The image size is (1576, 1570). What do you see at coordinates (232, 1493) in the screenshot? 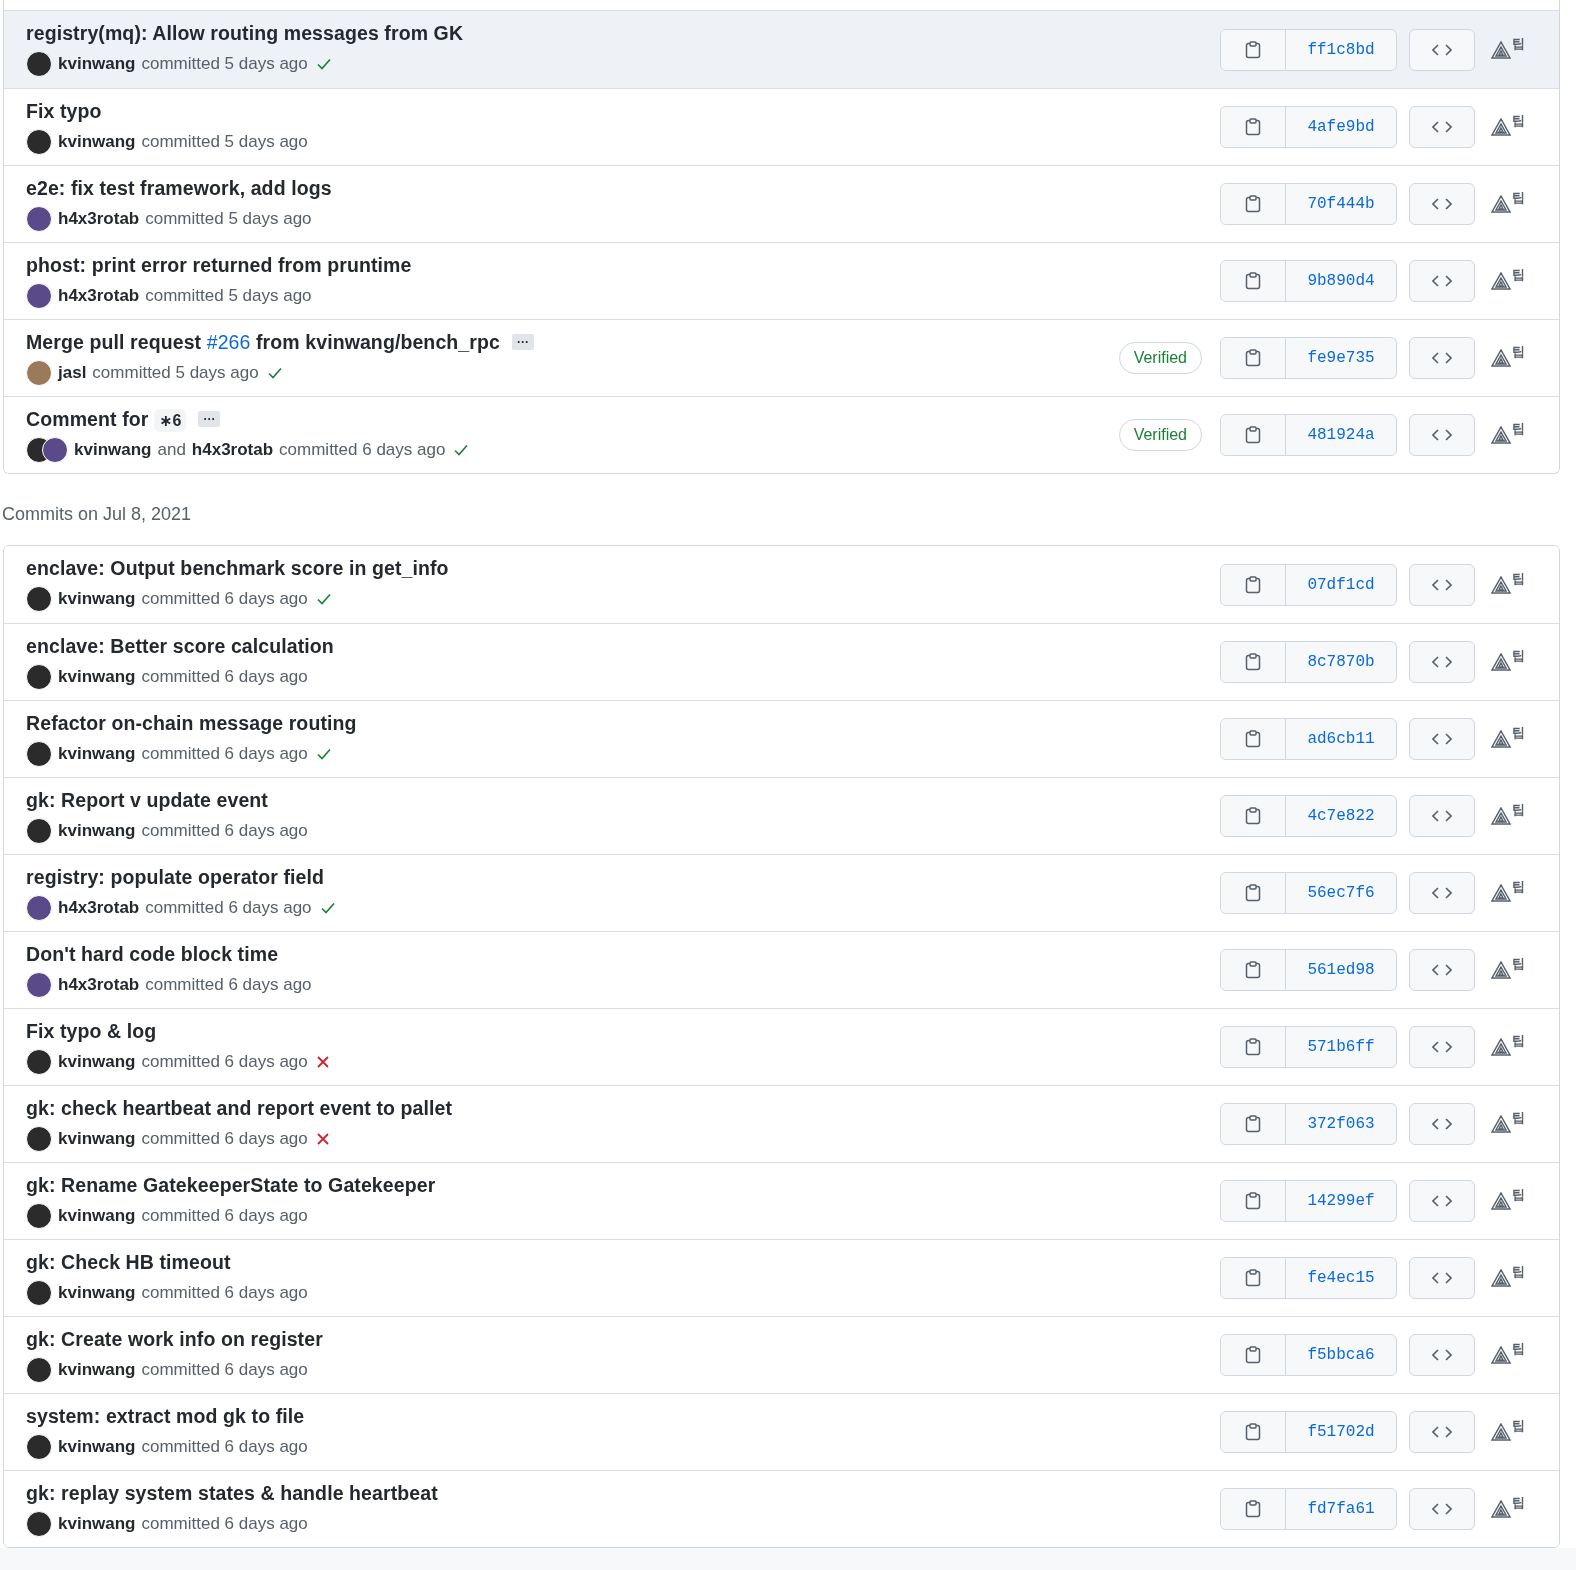
I see `commit-title: gk: replay system states & handle heartbeat` at bounding box center [232, 1493].